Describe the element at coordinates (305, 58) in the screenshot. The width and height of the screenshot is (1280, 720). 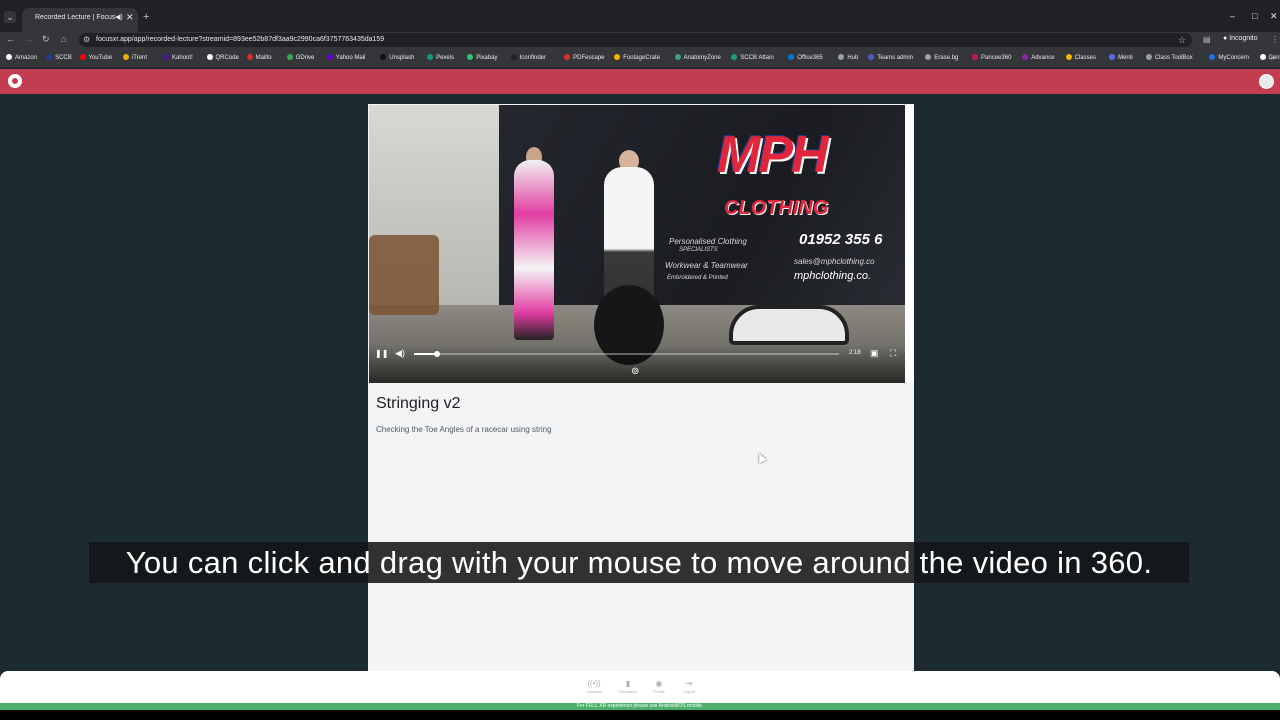
I see `bookmark-label: GDrive` at that location.